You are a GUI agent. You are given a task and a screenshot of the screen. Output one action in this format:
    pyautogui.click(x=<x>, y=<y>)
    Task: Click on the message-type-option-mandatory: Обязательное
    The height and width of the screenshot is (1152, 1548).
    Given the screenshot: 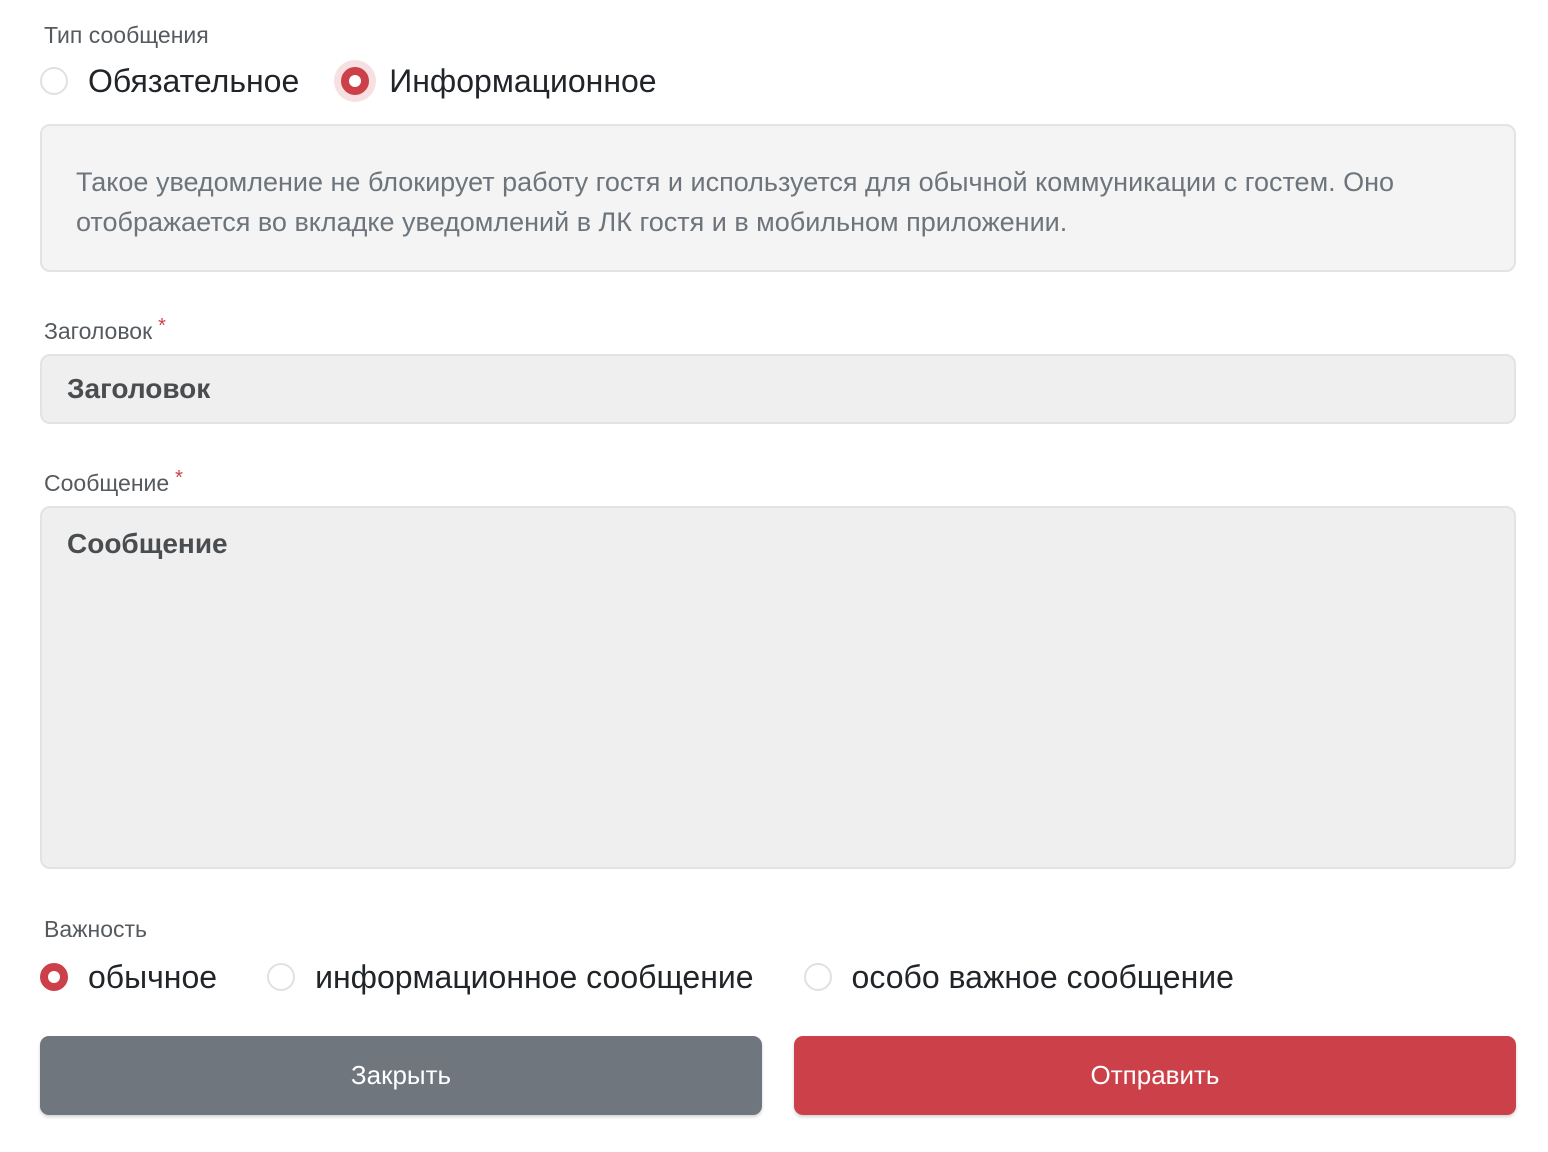 What is the action you would take?
    pyautogui.click(x=169, y=81)
    